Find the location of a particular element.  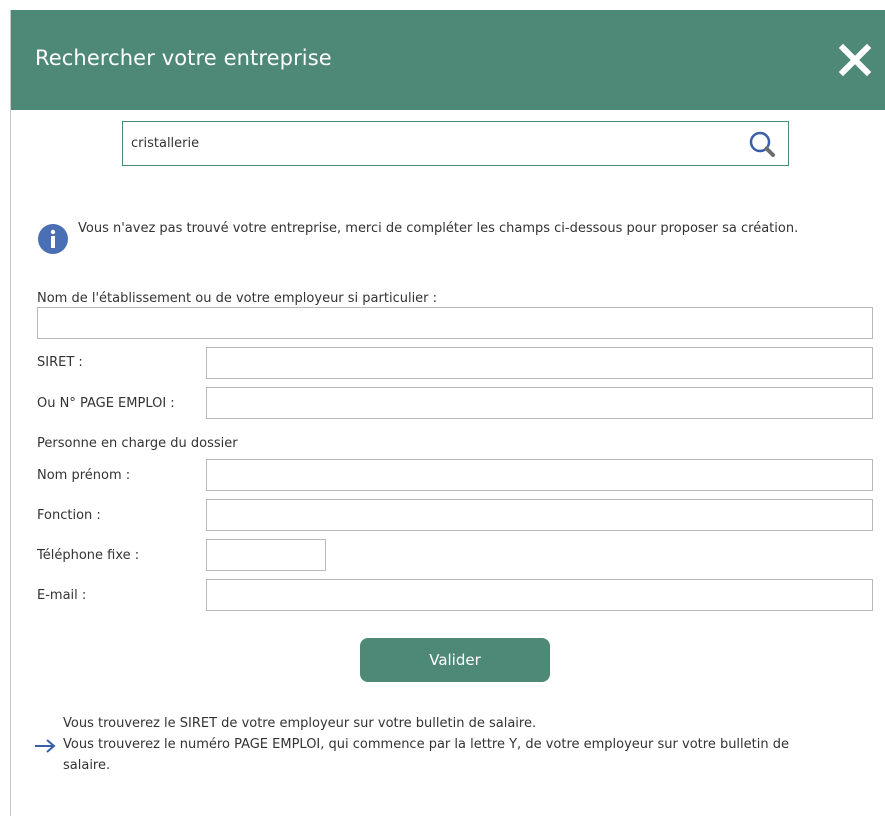

page-emploi-label: Ou N° PAGE EMPLOI : is located at coordinates (106, 403).